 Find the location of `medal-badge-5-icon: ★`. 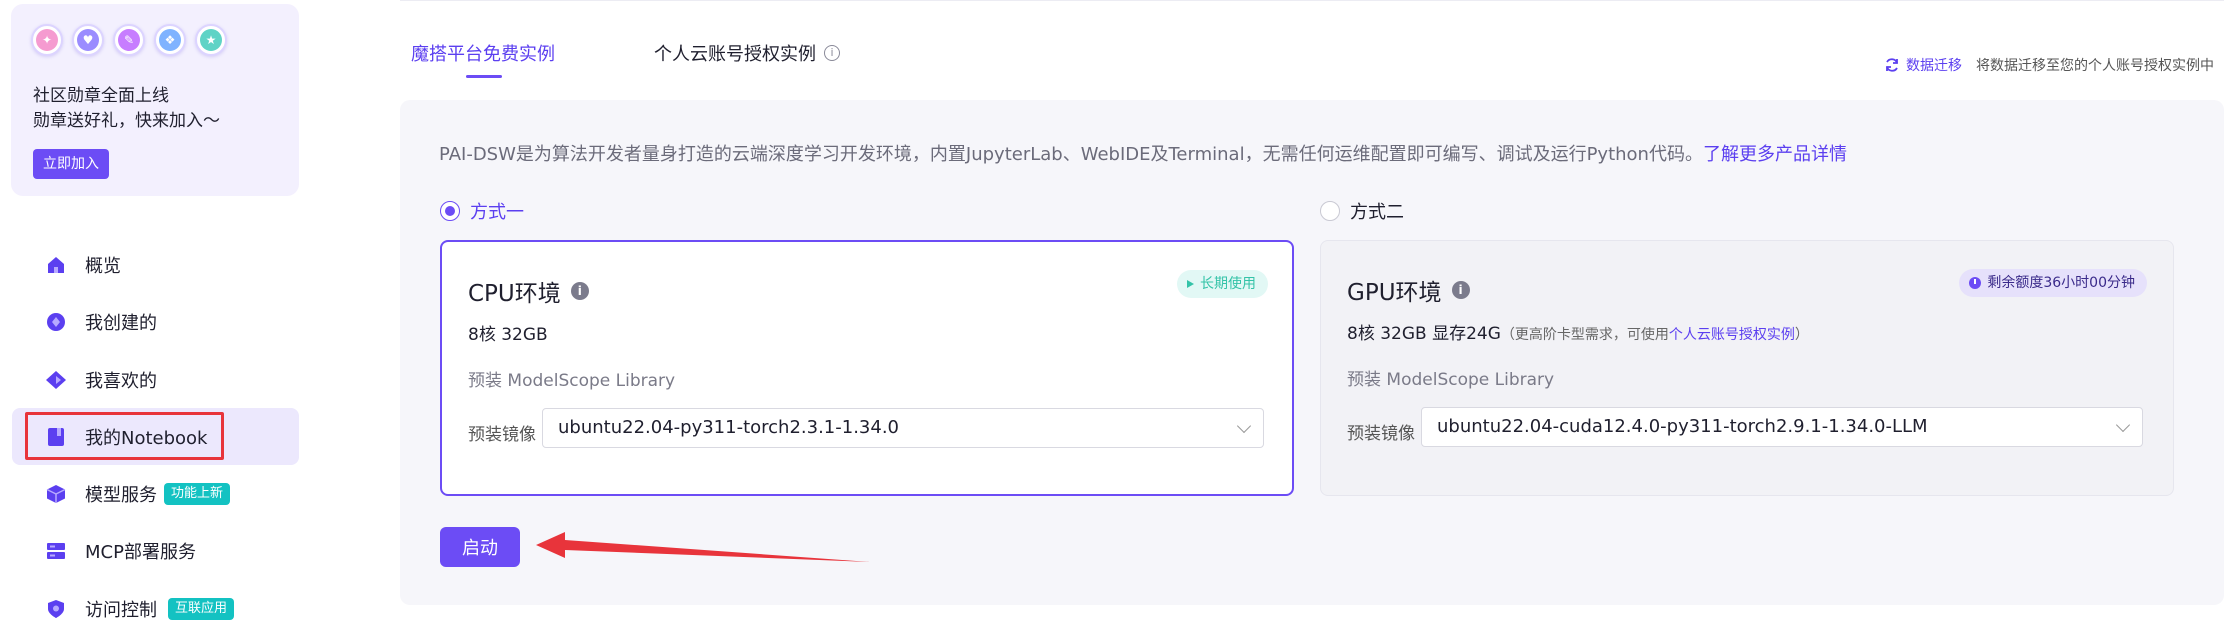

medal-badge-5-icon: ★ is located at coordinates (211, 40).